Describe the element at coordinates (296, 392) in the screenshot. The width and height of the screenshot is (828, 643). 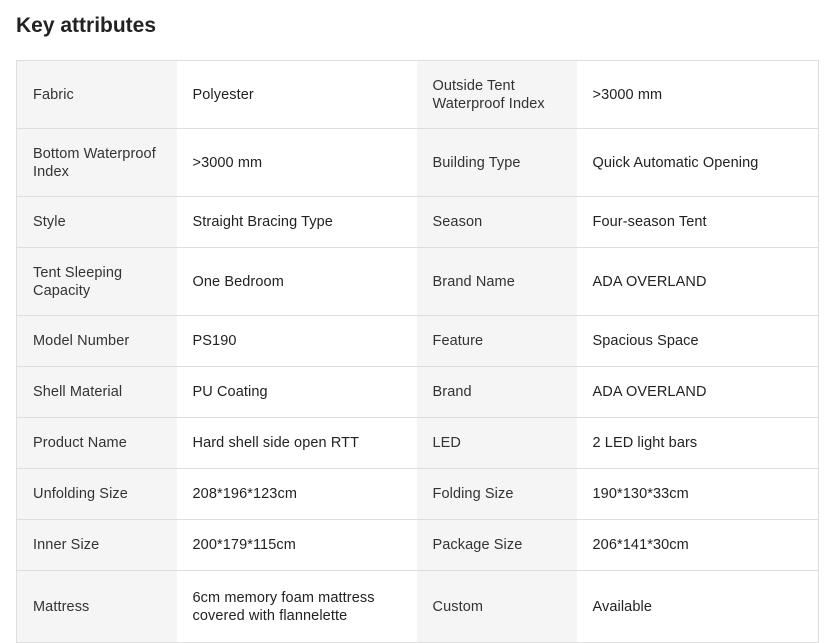
I see `attribute-value: PU Coating` at that location.